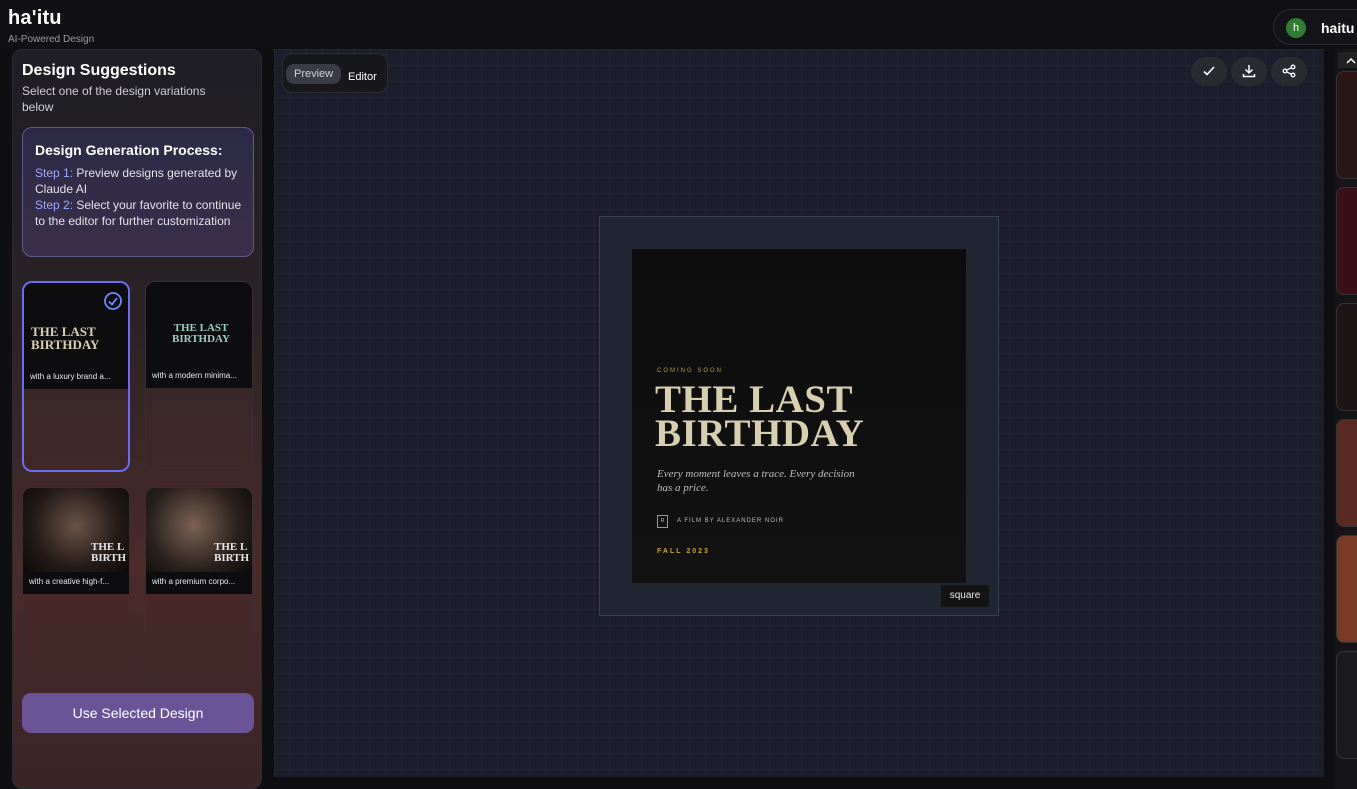 The height and width of the screenshot is (789, 1357). I want to click on poster-title: THE LAST BIRTHDAY, so click(760, 417).